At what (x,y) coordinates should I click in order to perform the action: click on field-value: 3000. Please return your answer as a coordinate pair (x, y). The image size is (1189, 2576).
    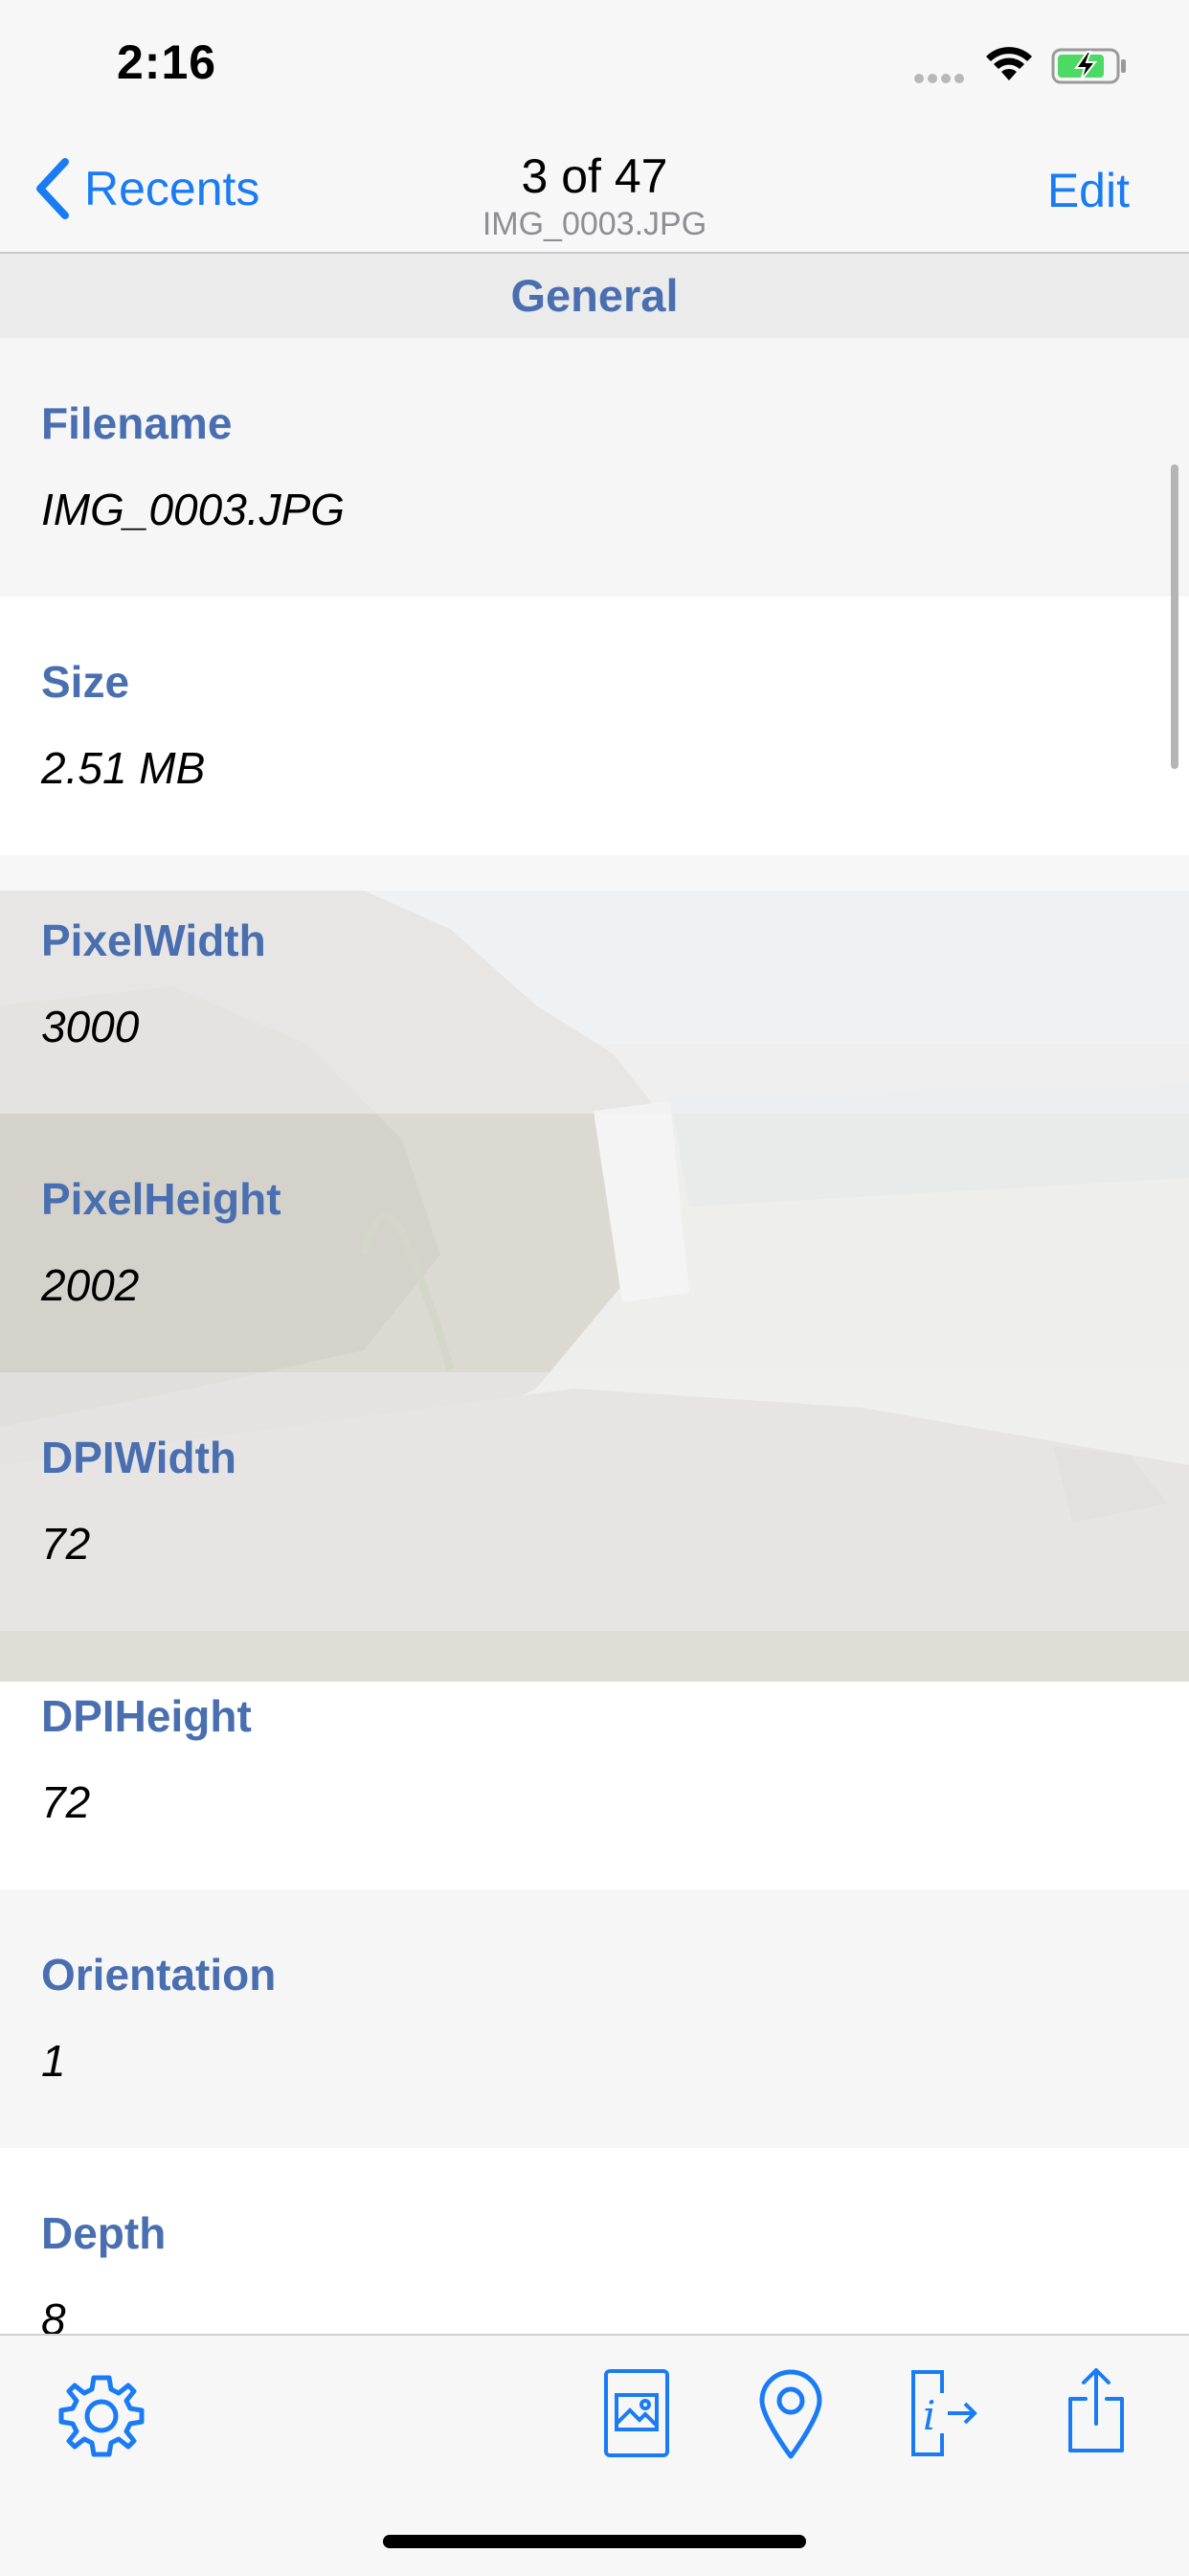
    Looking at the image, I should click on (90, 1026).